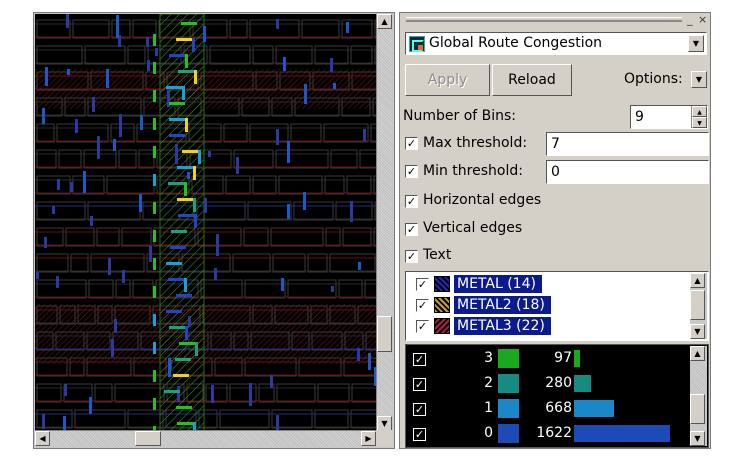 Image resolution: width=745 pixels, height=471 pixels. I want to click on table-row: ✓ 1 668, so click(548, 409).